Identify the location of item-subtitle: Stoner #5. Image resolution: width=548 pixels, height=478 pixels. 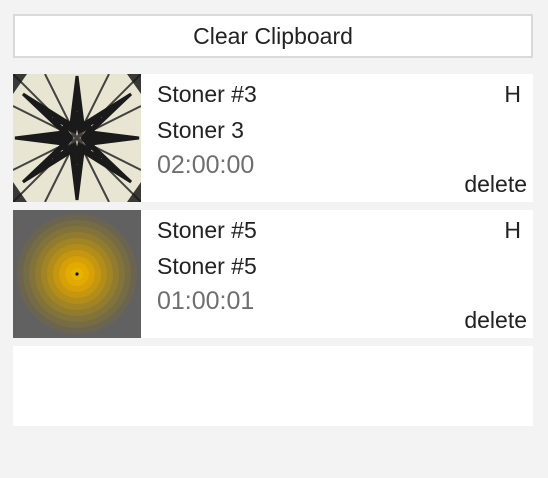
(207, 266).